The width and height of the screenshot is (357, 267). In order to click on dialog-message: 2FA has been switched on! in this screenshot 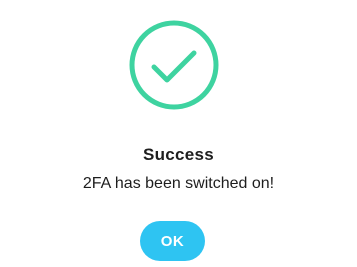, I will do `click(178, 183)`.